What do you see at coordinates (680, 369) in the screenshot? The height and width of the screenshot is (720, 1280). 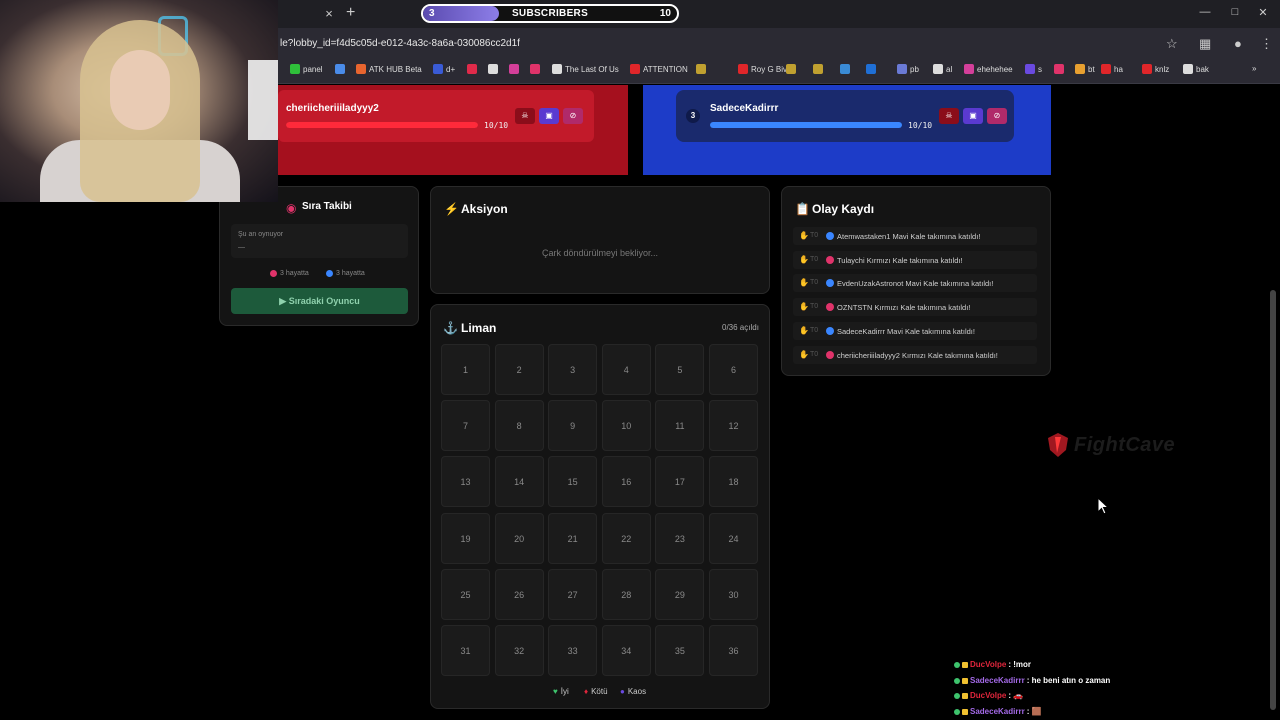 I see `harbor-cell: 5` at bounding box center [680, 369].